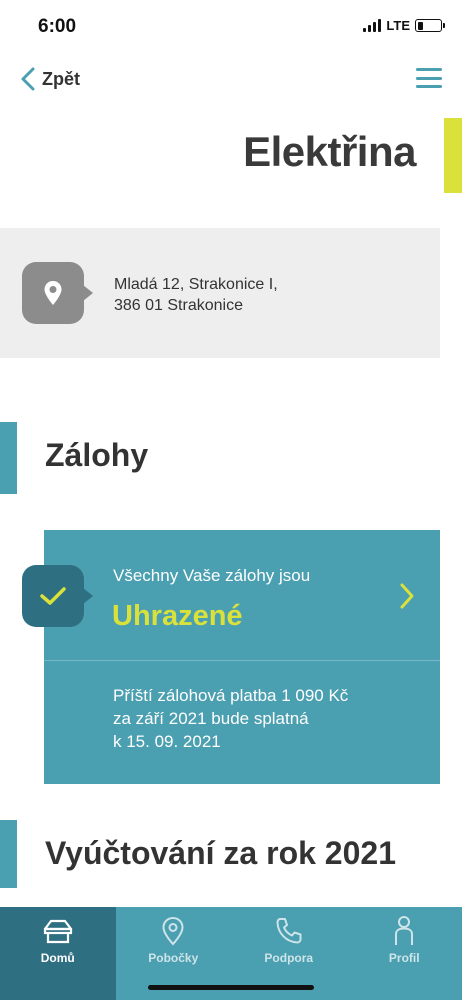 This screenshot has width=462, height=1000. I want to click on signal-icon, so click(372, 25).